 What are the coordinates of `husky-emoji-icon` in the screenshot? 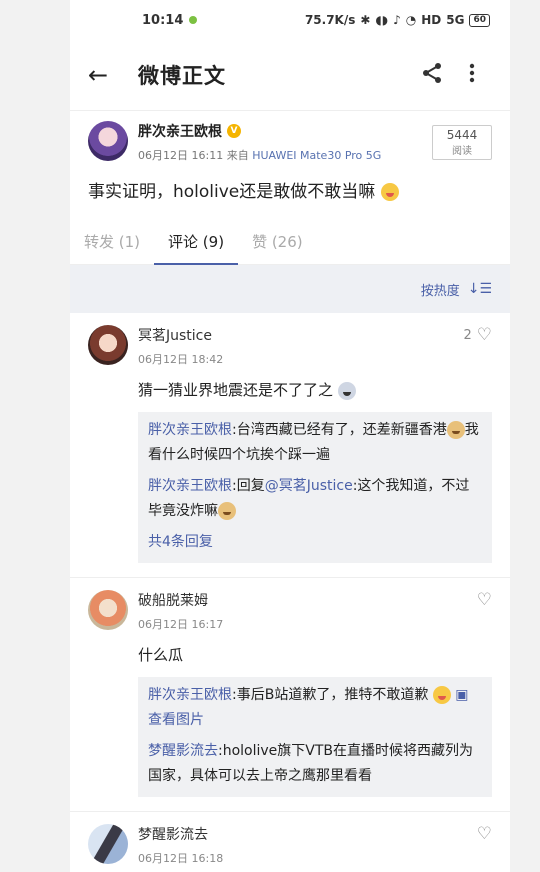 It's located at (346, 390).